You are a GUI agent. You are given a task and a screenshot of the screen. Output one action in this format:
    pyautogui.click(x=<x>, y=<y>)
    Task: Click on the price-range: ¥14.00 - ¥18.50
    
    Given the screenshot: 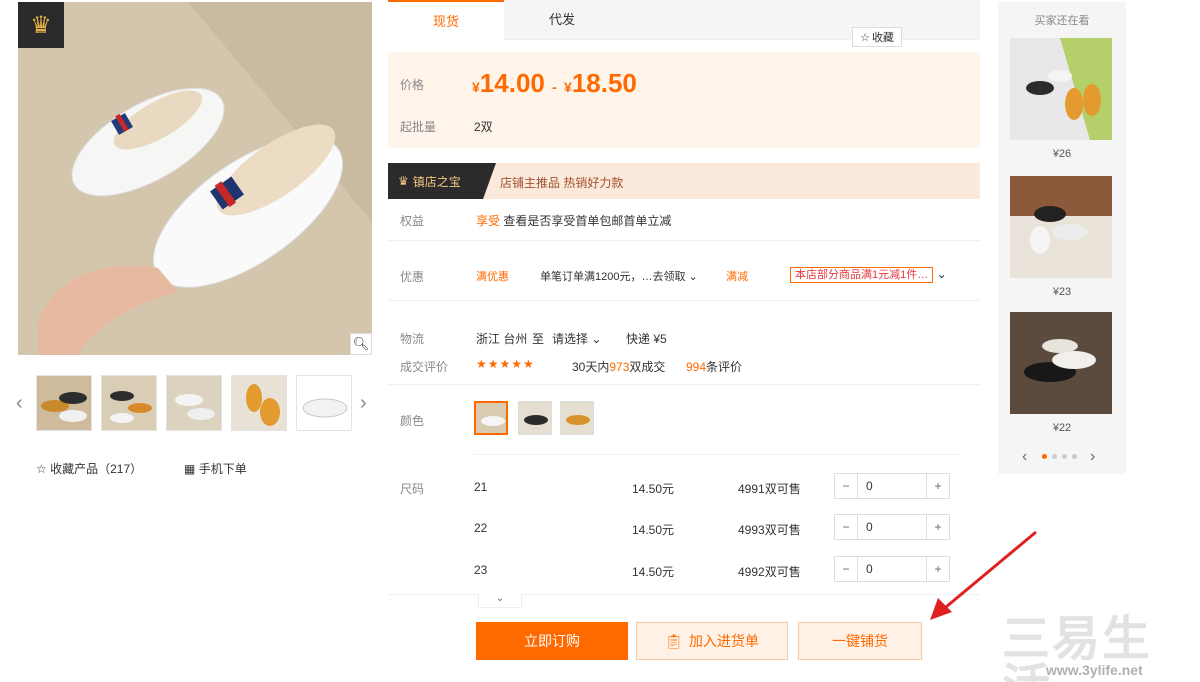 What is the action you would take?
    pyautogui.click(x=554, y=83)
    